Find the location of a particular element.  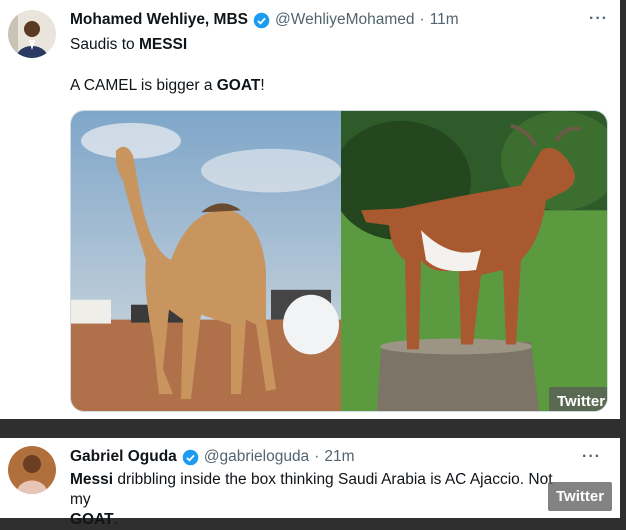

display-name: Gabriel Oguda is located at coordinates (123, 457).